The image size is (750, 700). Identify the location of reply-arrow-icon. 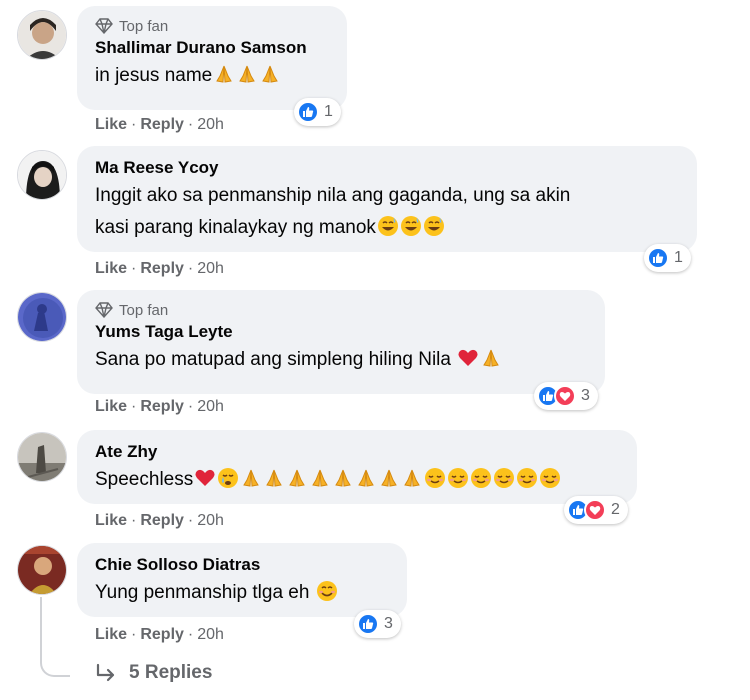
(105, 672).